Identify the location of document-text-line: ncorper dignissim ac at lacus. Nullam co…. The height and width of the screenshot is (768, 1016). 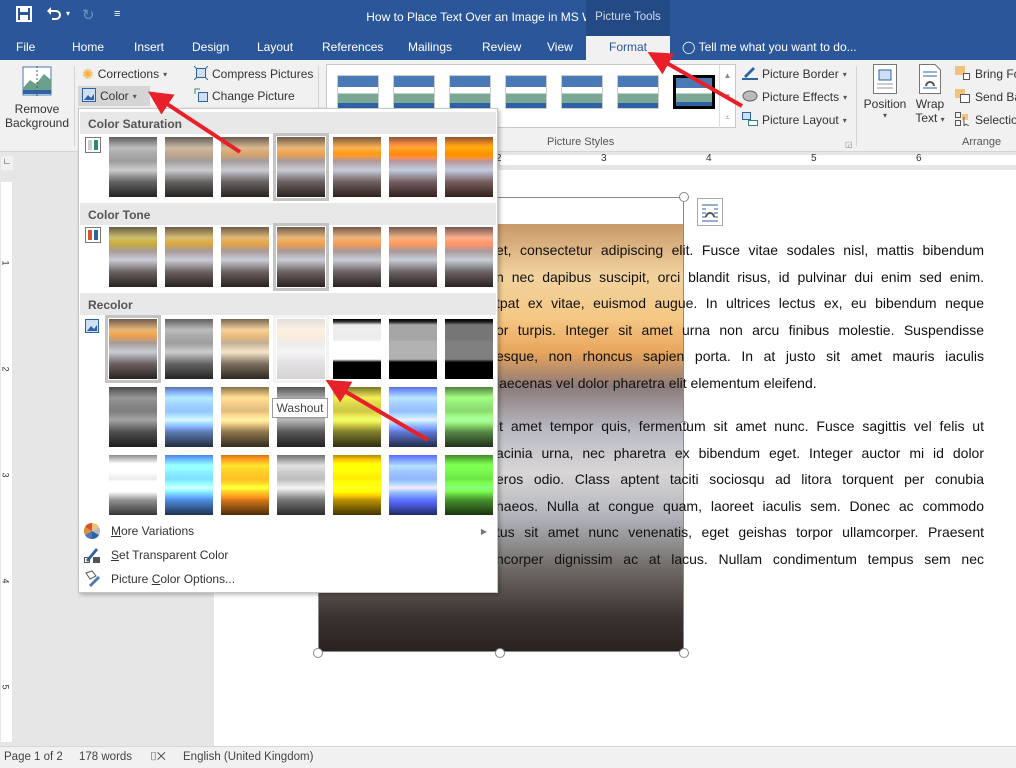
(740, 559).